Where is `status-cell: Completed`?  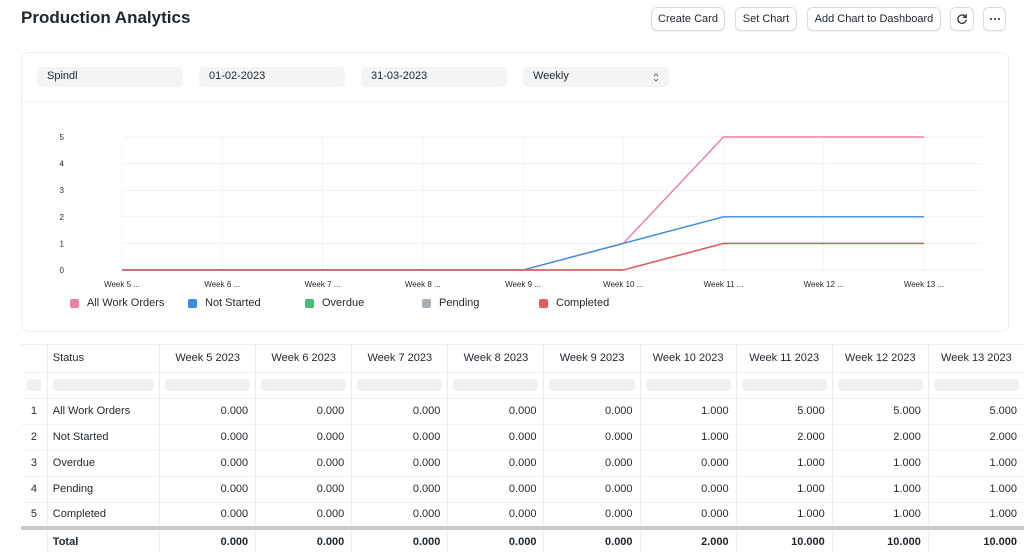 status-cell: Completed is located at coordinates (104, 515).